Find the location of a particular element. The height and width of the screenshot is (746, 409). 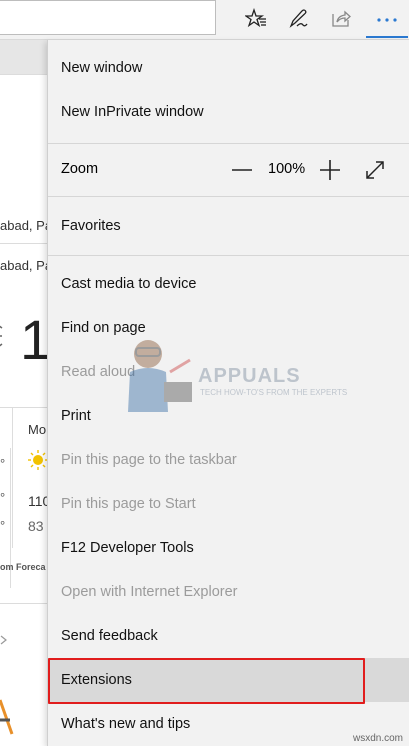

menu-item-open-ie: Open with Internet Explorer is located at coordinates (228, 592).